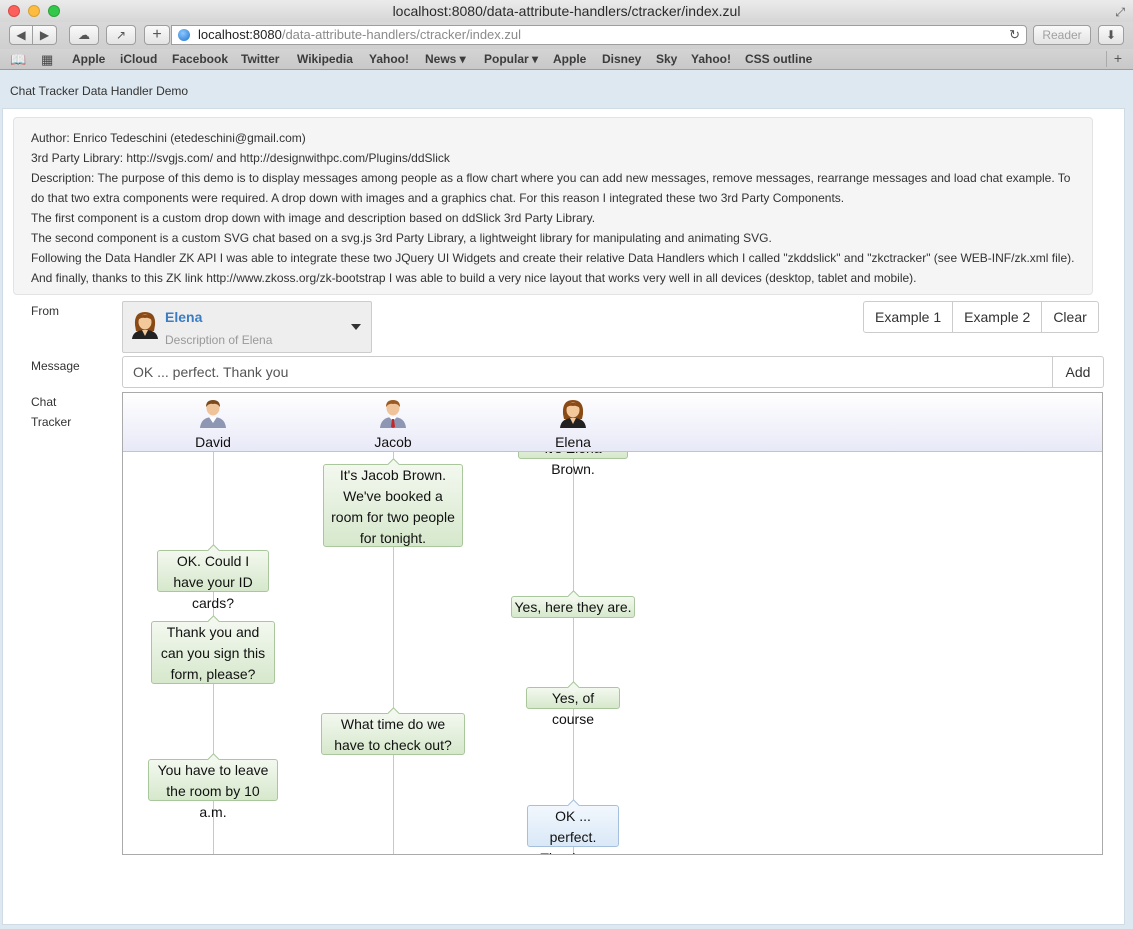 This screenshot has width=1133, height=929. I want to click on person-name: Jacob, so click(393, 442).